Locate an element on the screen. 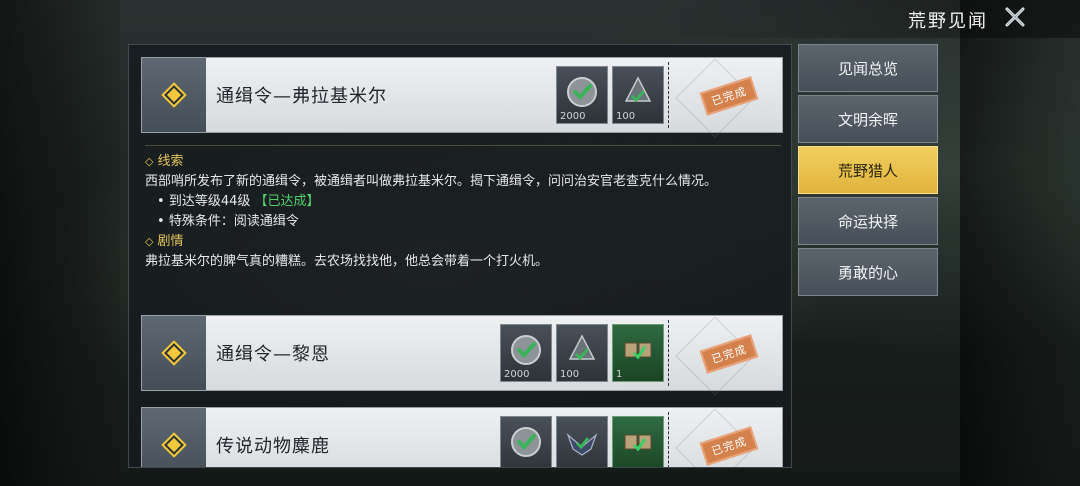 This screenshot has height=486, width=1080. requirement-1: • 到达等级44级 【已达成】 is located at coordinates (463, 202).